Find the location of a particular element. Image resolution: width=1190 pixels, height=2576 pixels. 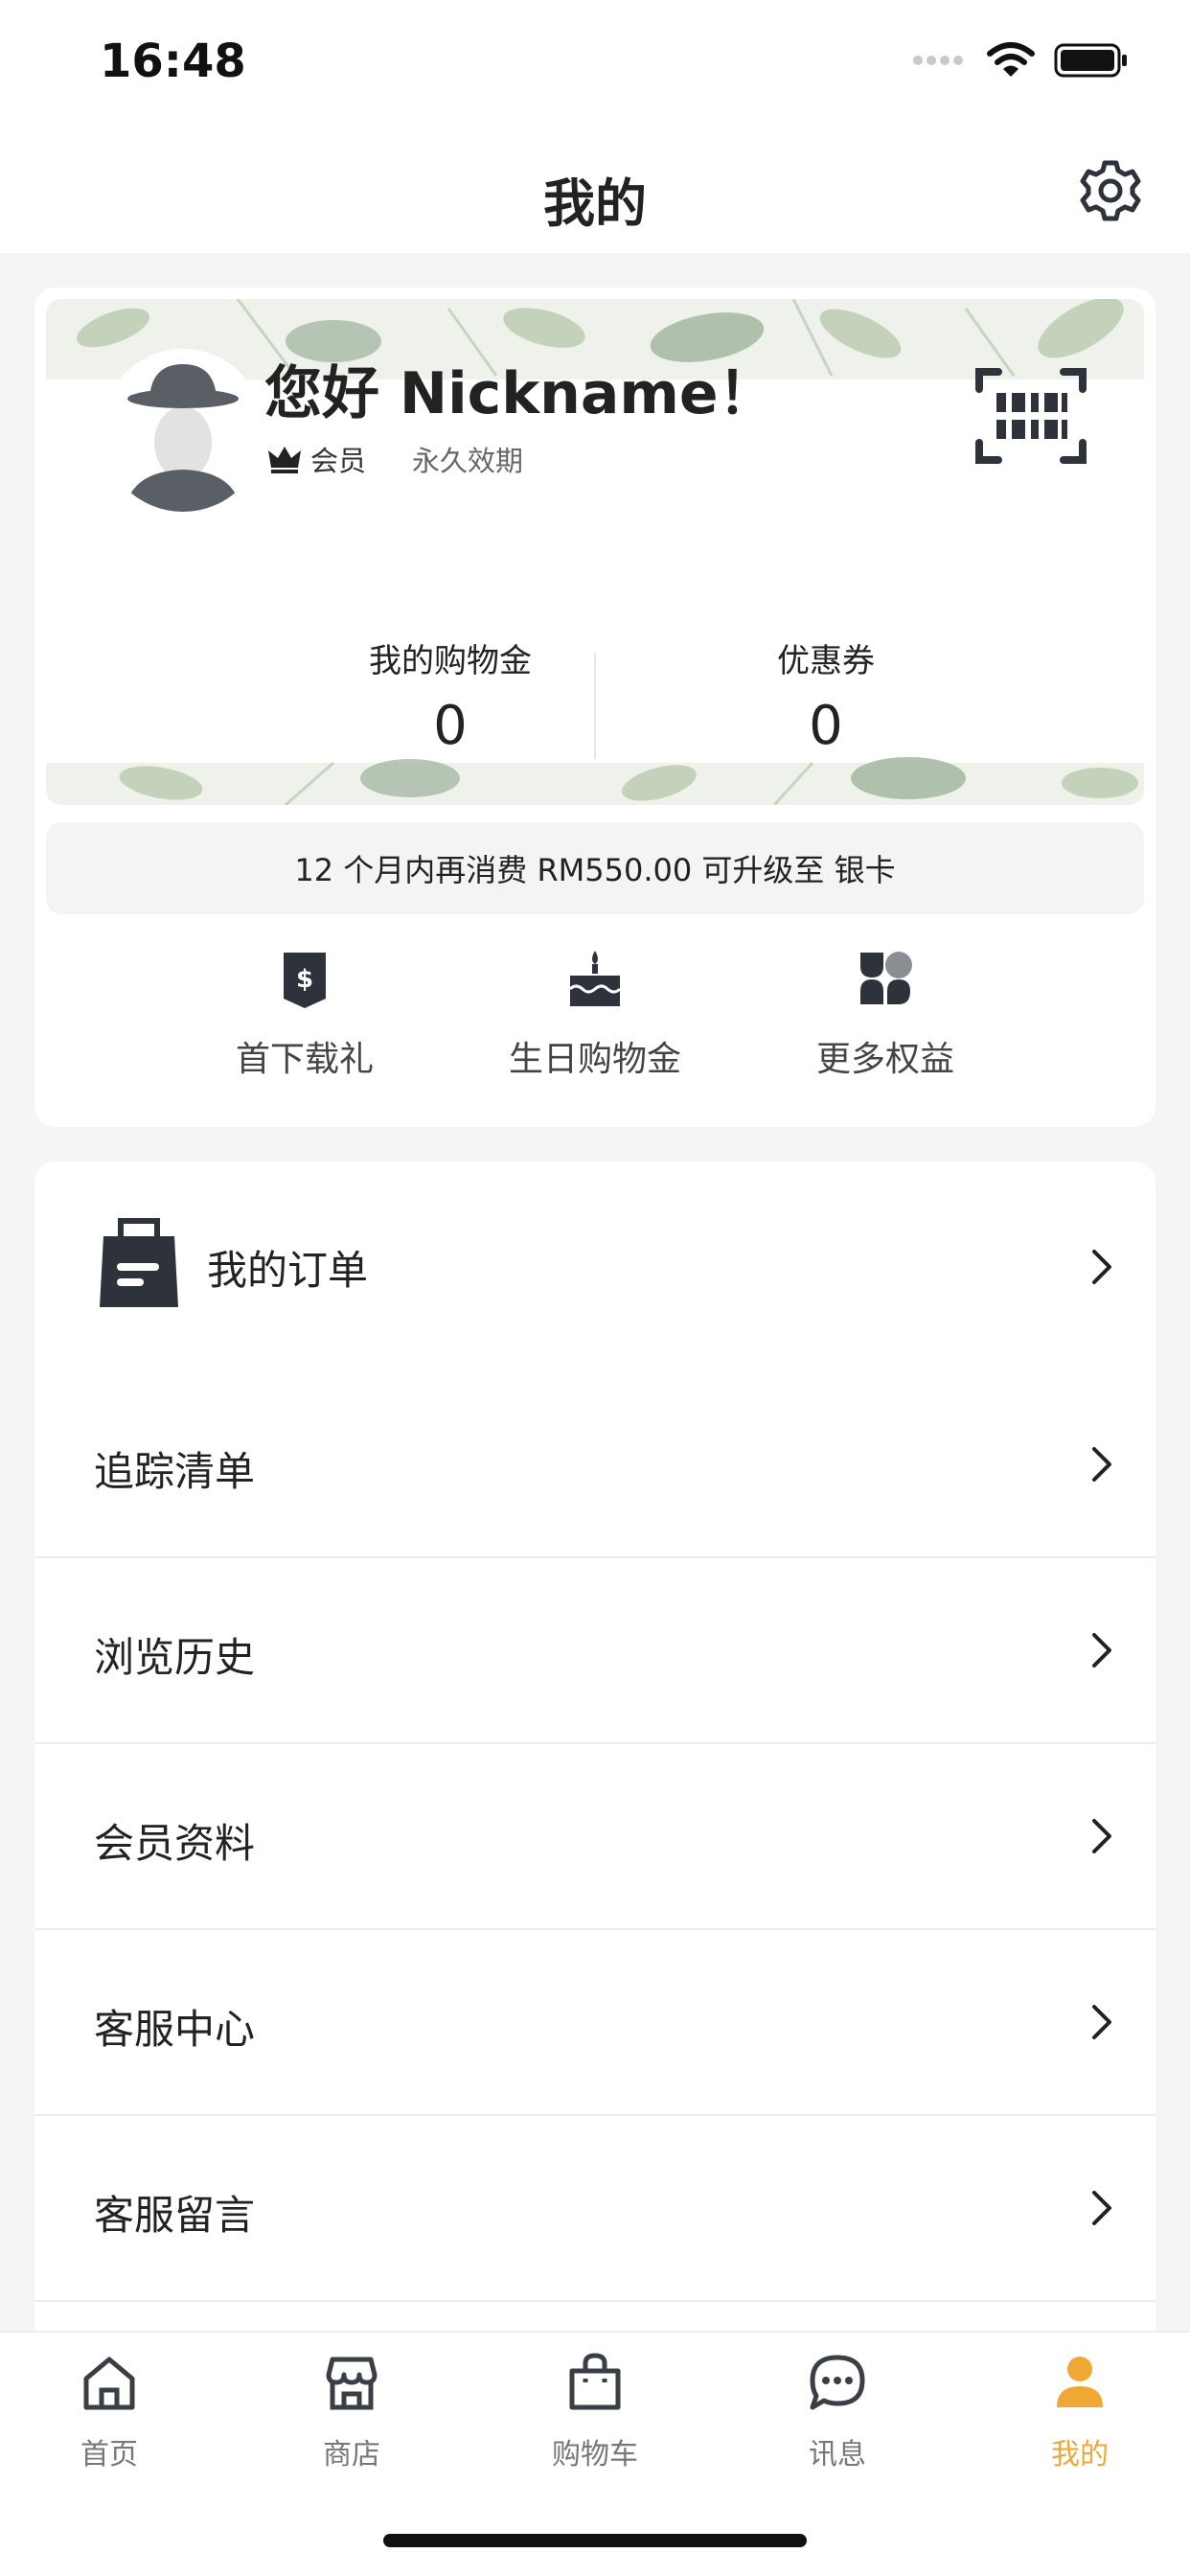

benefits-row: $ 首下载礼 生日购物金 更多权益 is located at coordinates (595, 1025).